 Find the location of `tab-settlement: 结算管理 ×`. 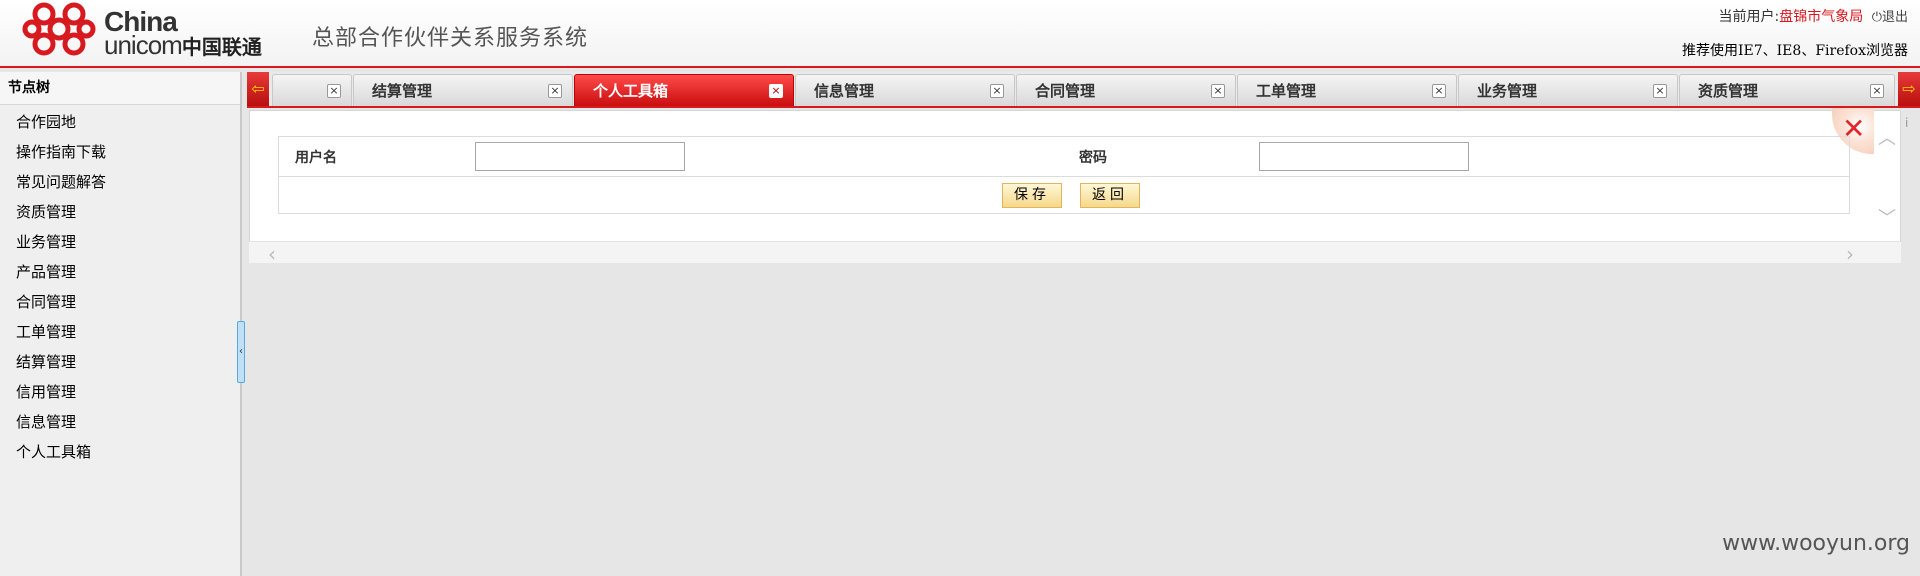

tab-settlement: 结算管理 × is located at coordinates (463, 90).